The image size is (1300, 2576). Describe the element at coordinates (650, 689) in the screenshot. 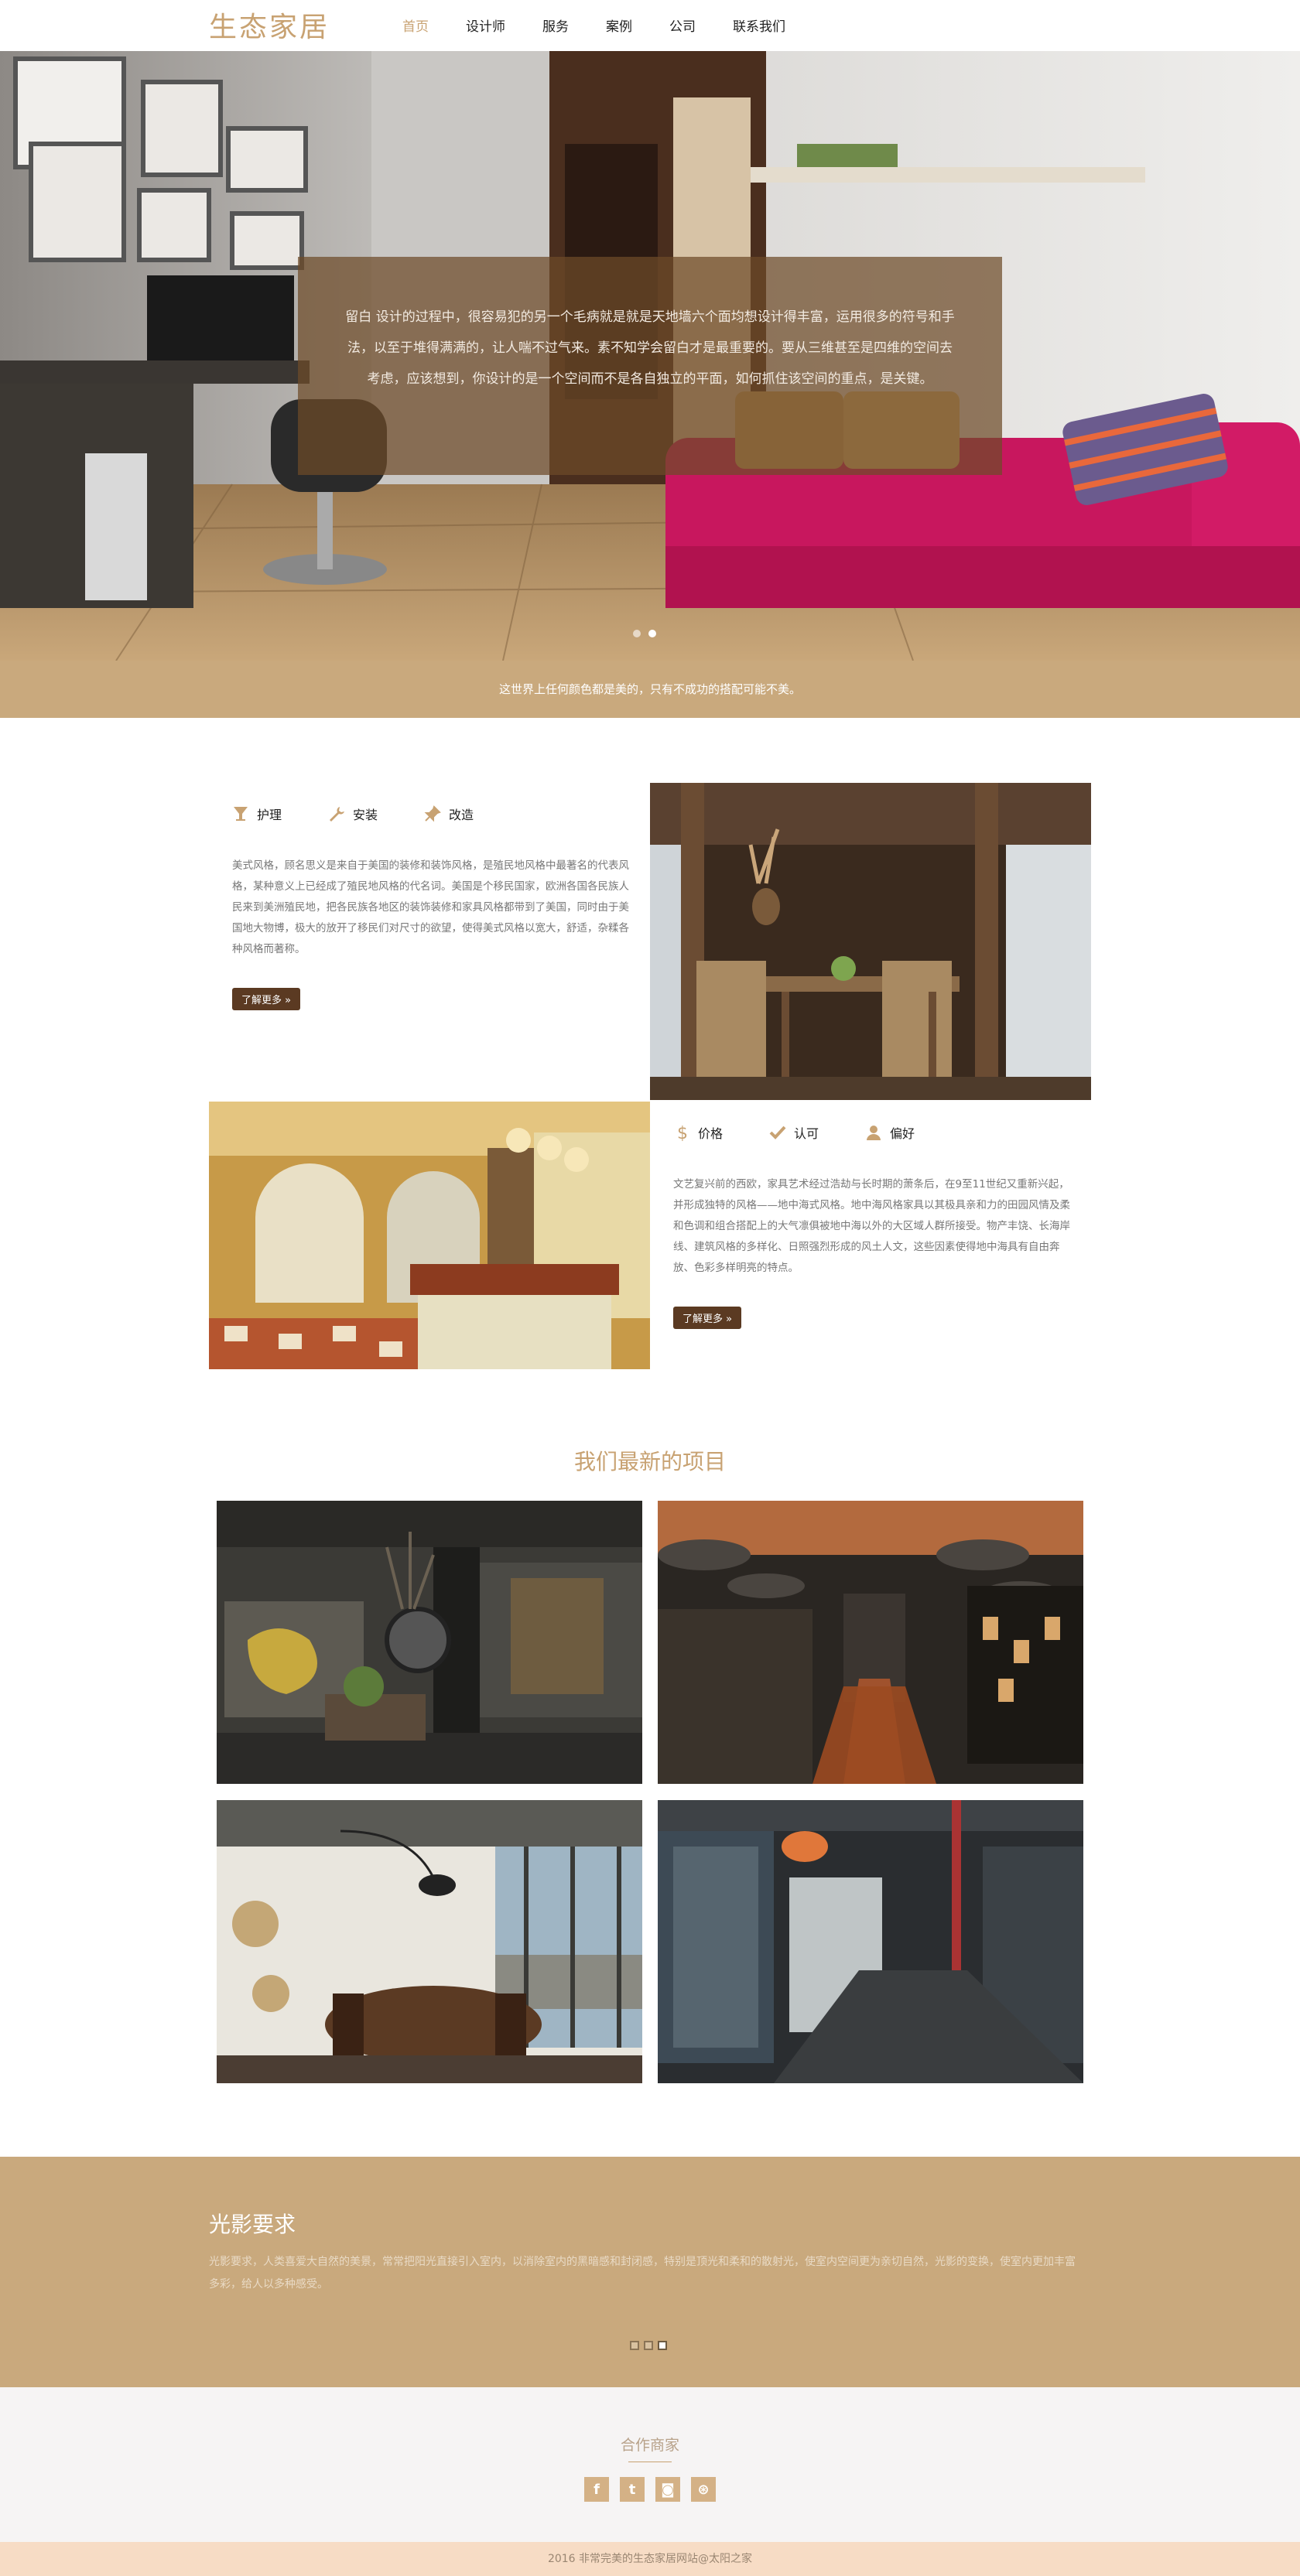

I see `tagline-bar: 这世界上任何颜色都是美的，只有不成功的搭配可能不美。` at that location.